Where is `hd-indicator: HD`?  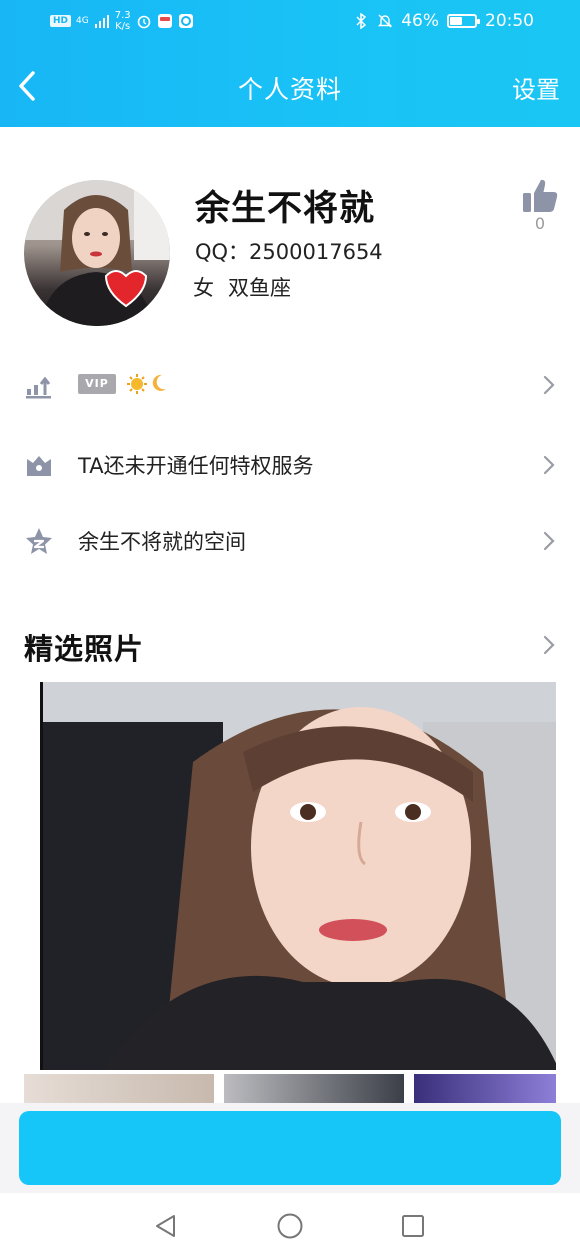 hd-indicator: HD is located at coordinates (61, 21).